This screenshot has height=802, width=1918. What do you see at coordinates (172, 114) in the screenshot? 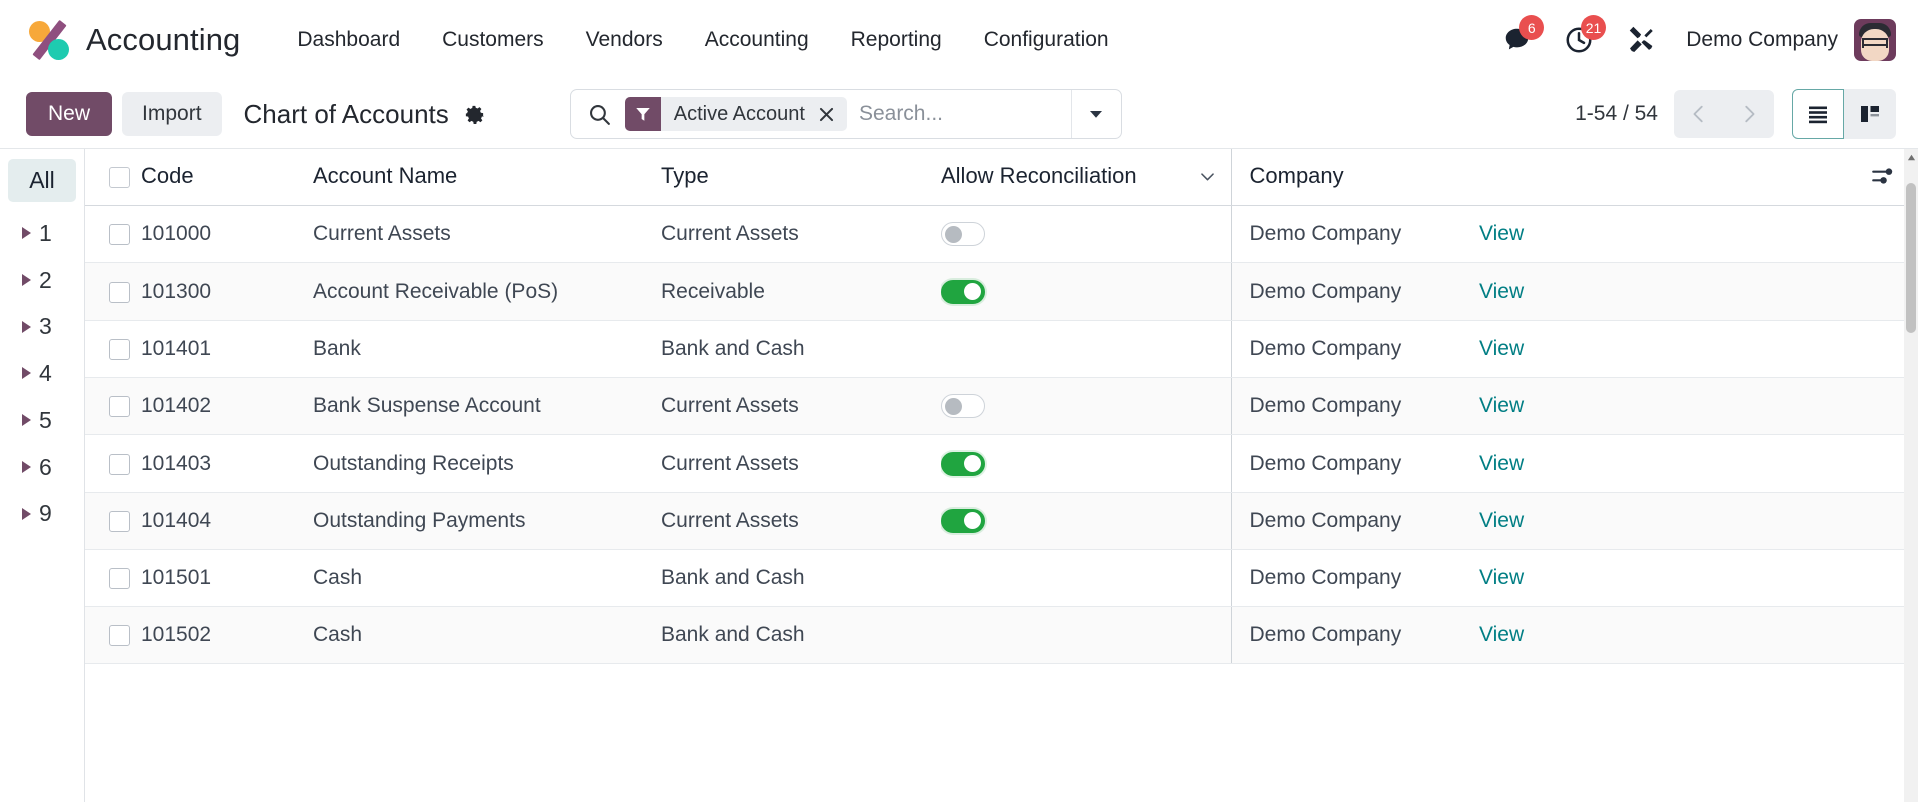
I see `import-button: Import` at bounding box center [172, 114].